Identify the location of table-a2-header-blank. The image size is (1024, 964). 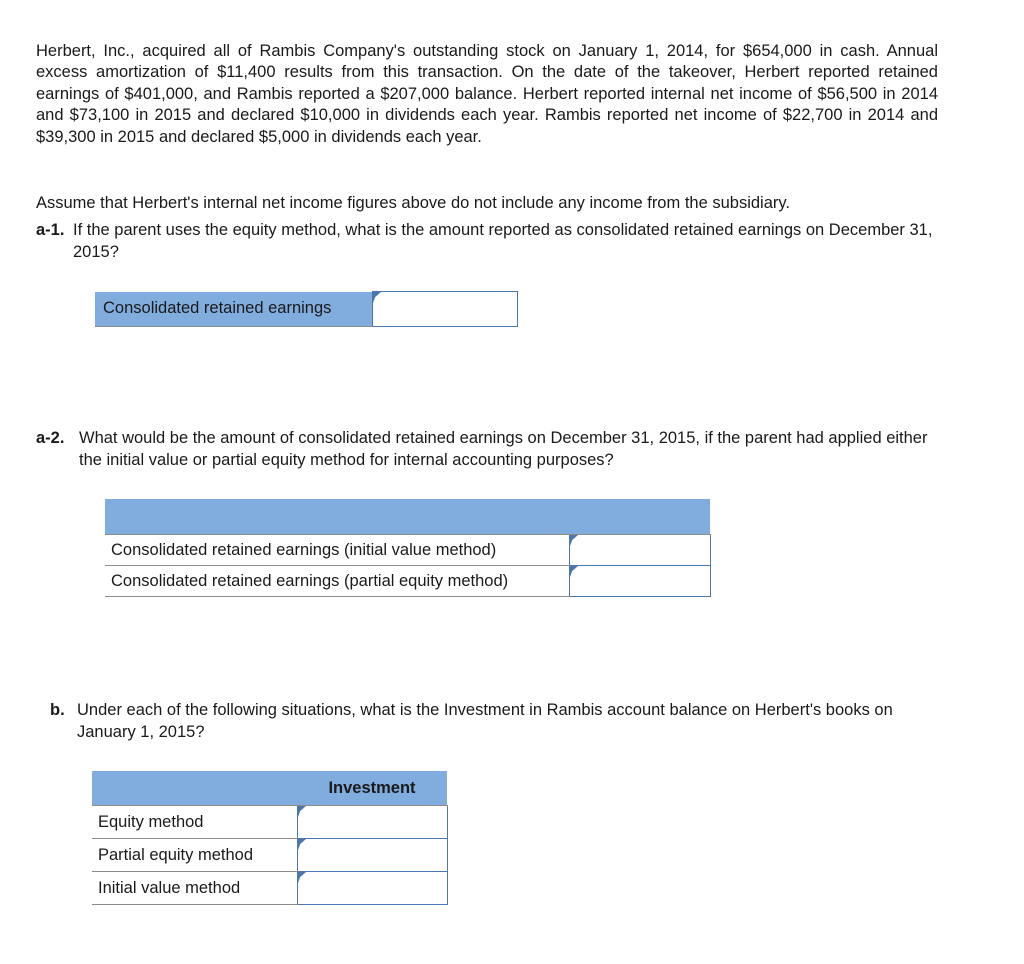
(407, 517).